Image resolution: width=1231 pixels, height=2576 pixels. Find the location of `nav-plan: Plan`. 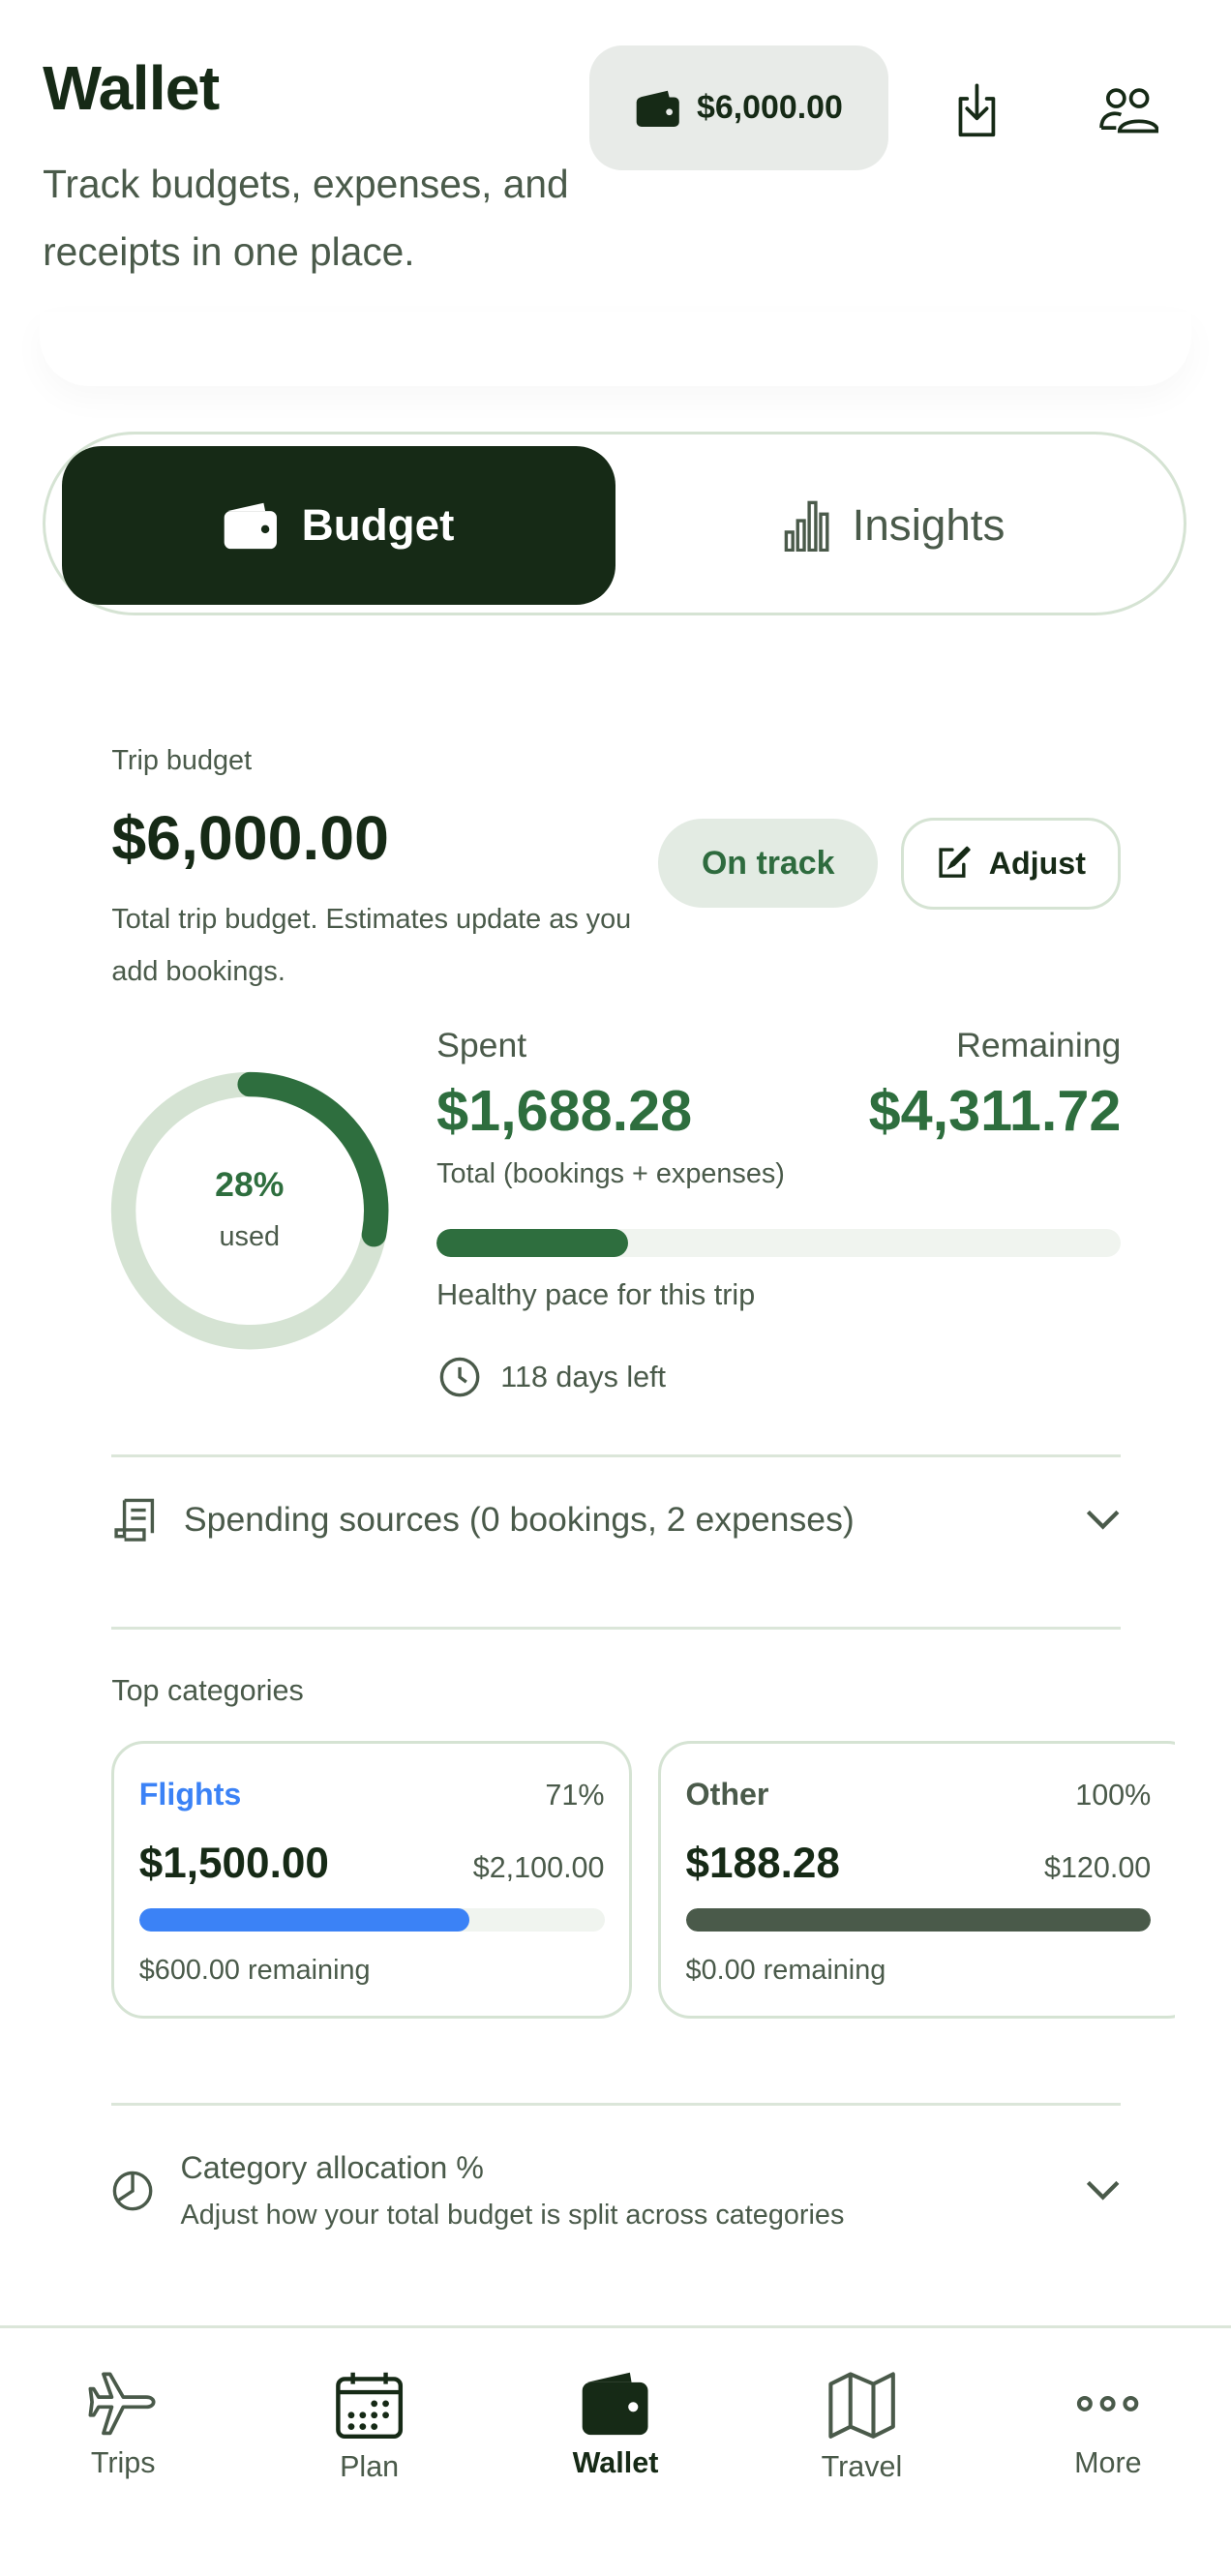

nav-plan: Plan is located at coordinates (369, 2452).